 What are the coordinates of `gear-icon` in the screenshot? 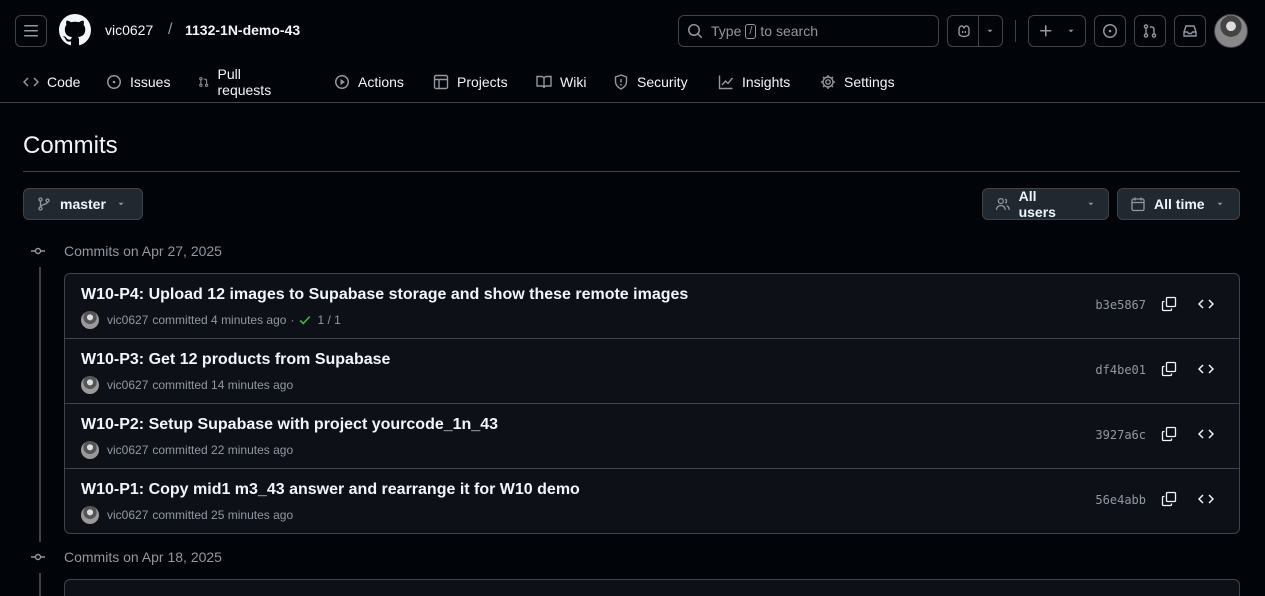 It's located at (828, 82).